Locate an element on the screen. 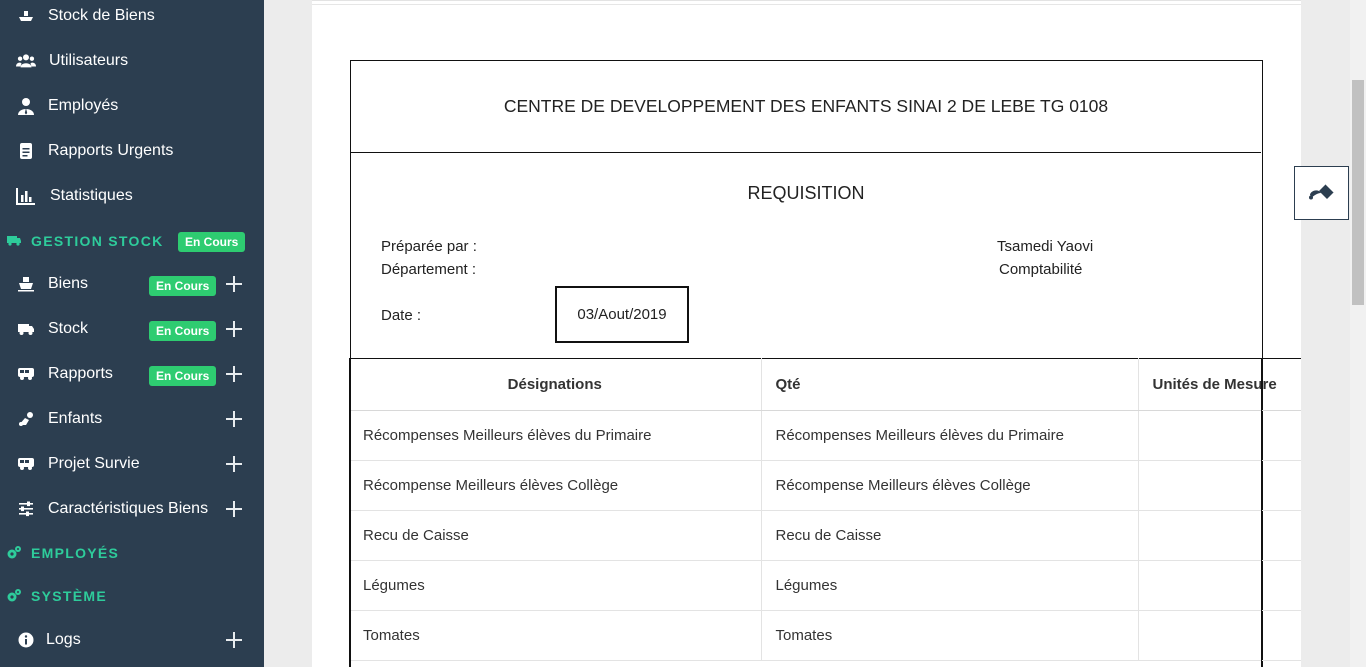 The image size is (1366, 667). section-label: SYSTÈME is located at coordinates (69, 596).